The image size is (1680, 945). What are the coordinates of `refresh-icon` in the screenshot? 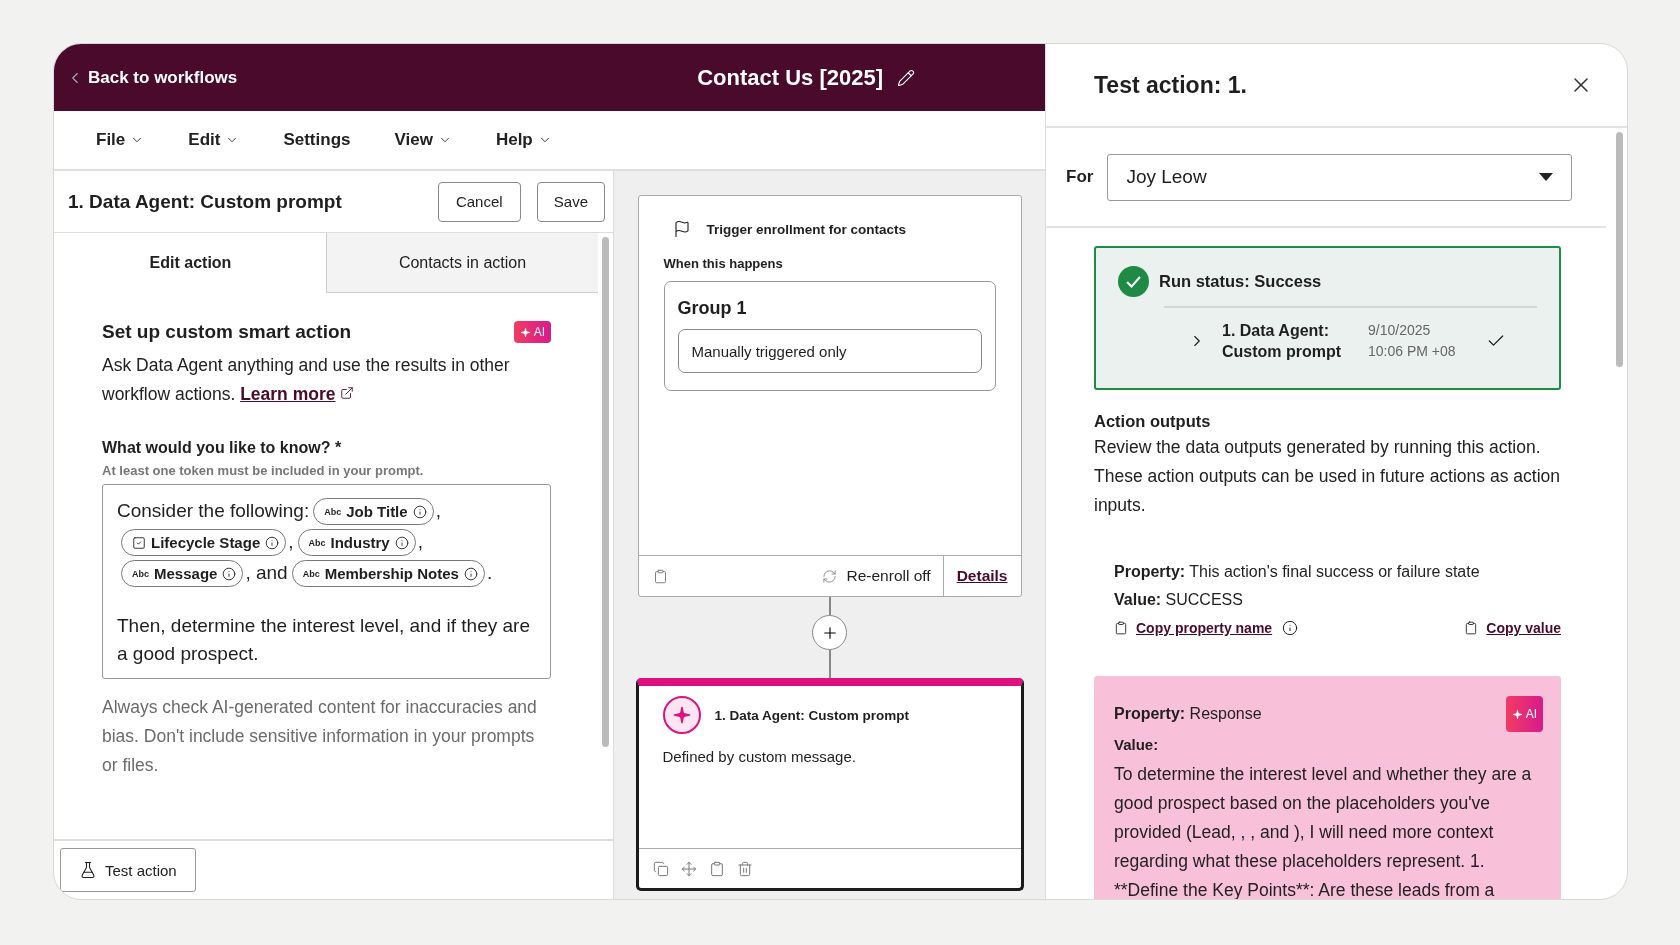 It's located at (829, 576).